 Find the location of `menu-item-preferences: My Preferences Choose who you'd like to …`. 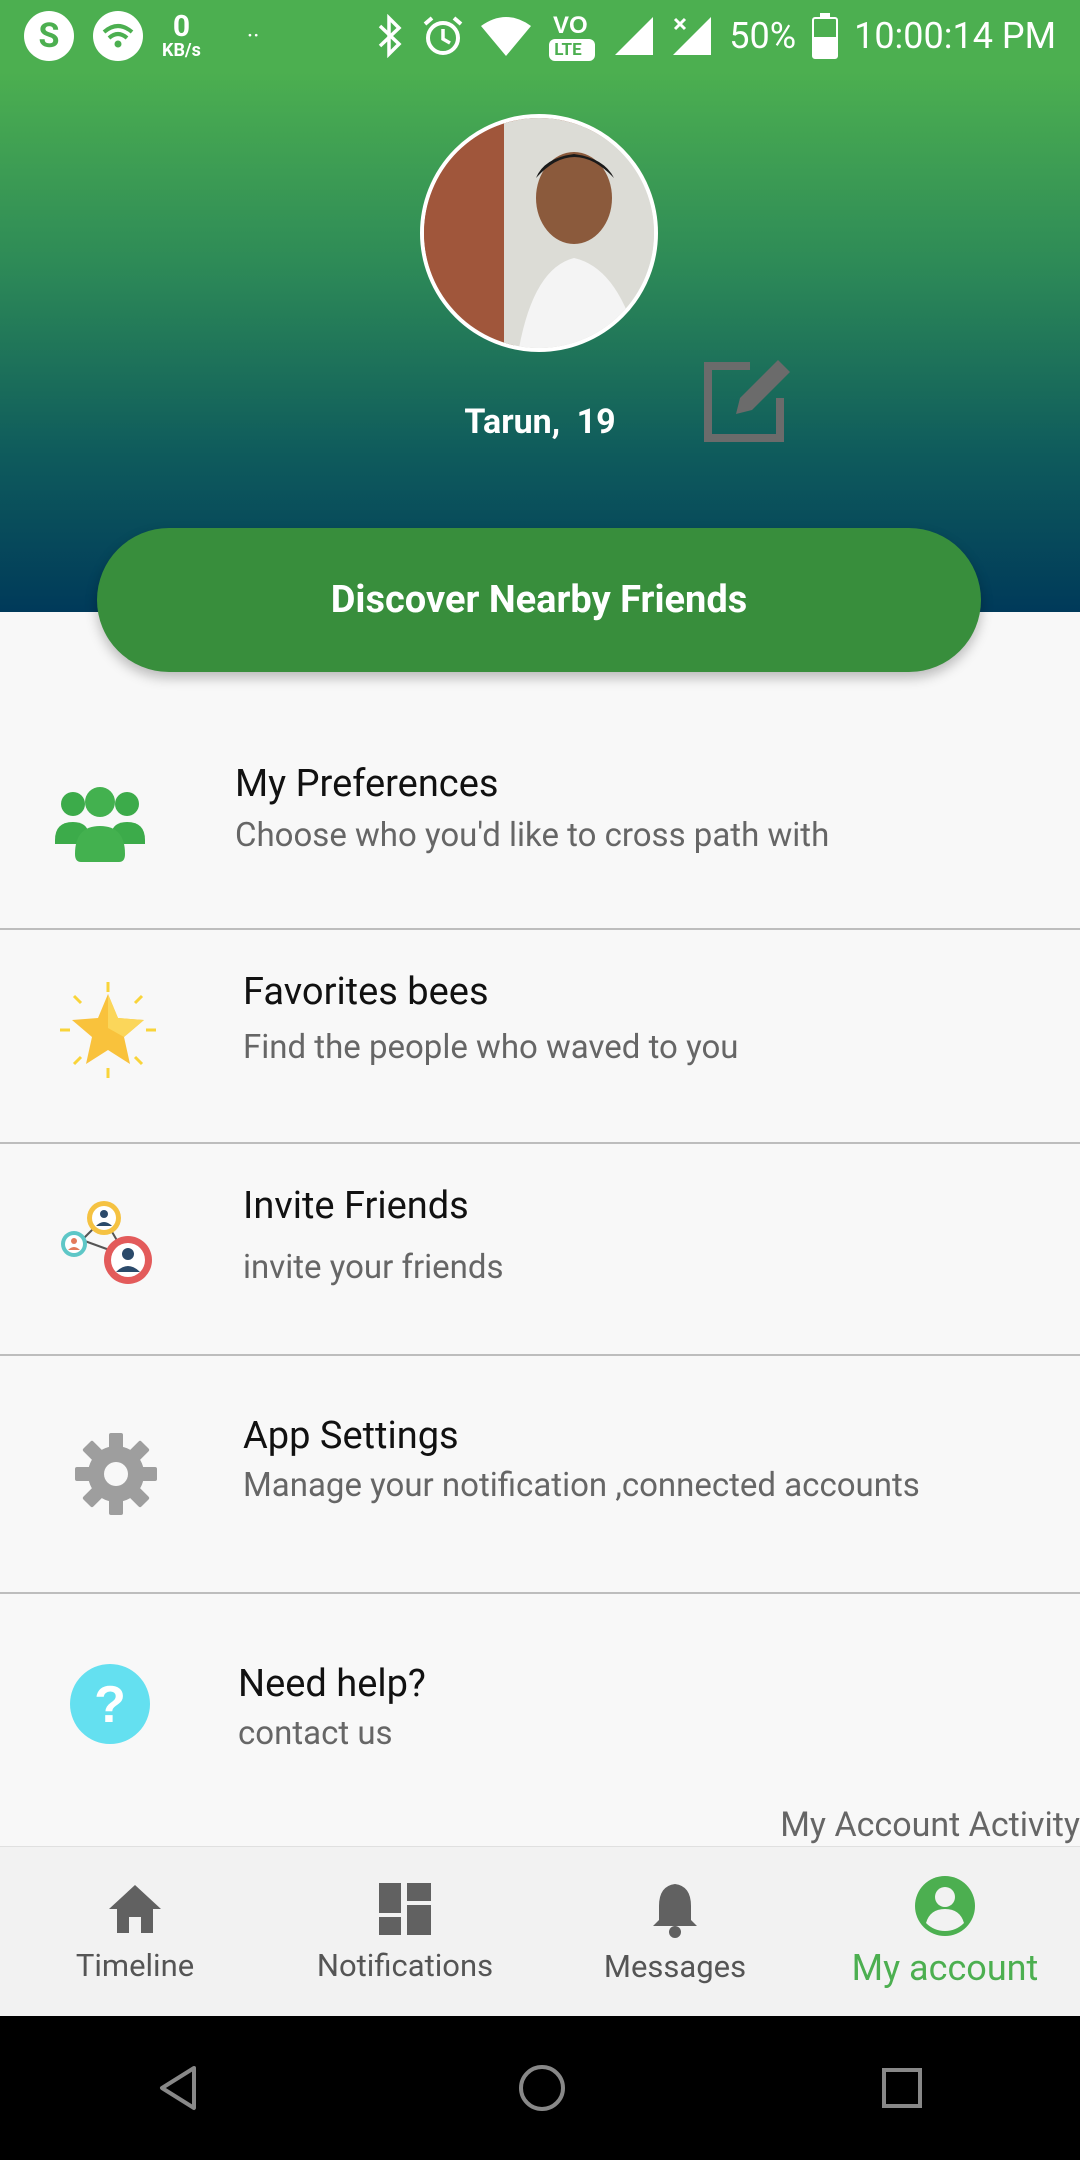

menu-item-preferences: My Preferences Choose who you'd like to … is located at coordinates (540, 811).